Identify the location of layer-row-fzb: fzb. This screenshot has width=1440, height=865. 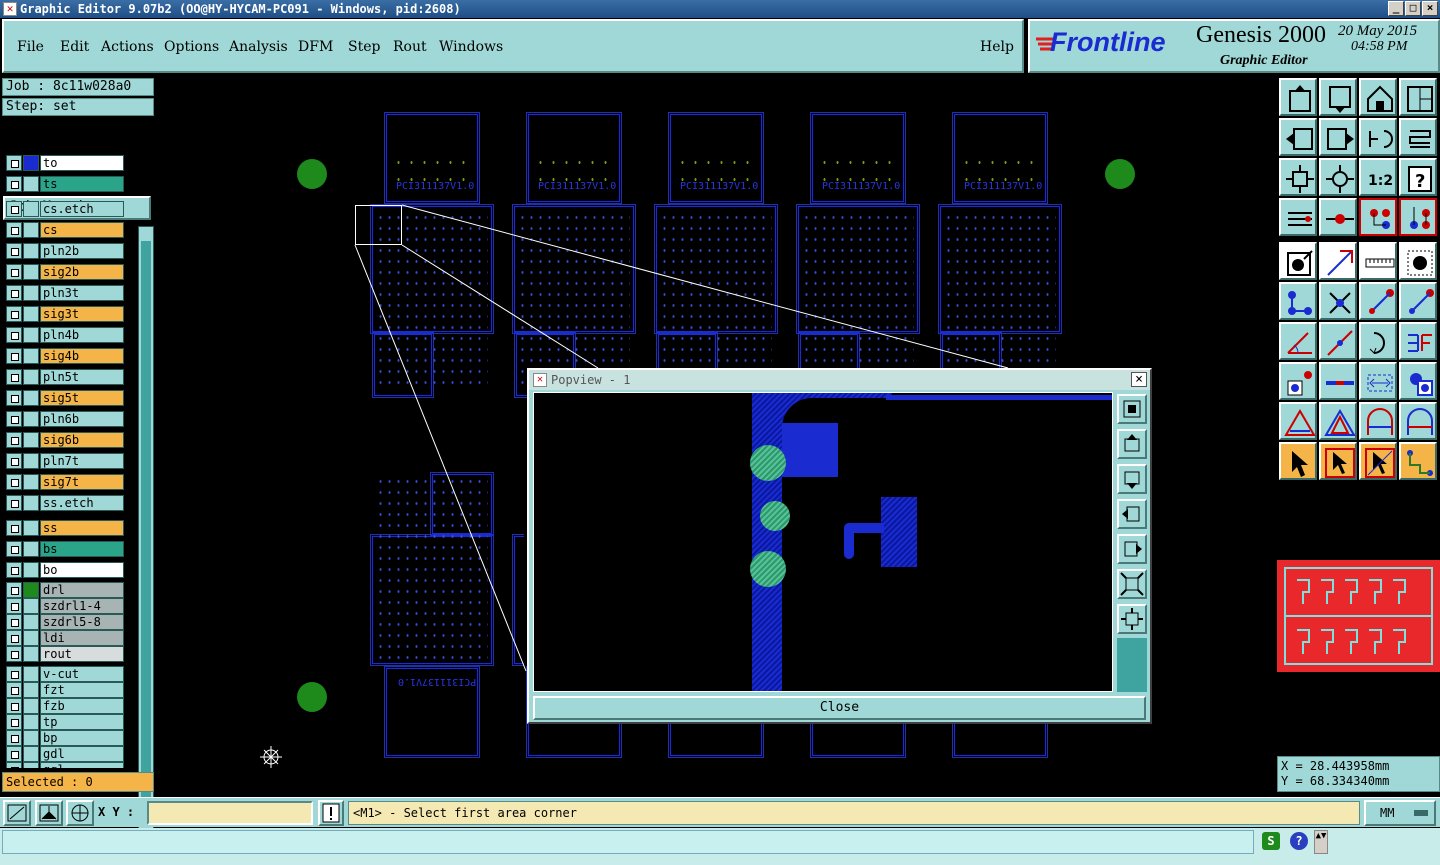
(65, 706).